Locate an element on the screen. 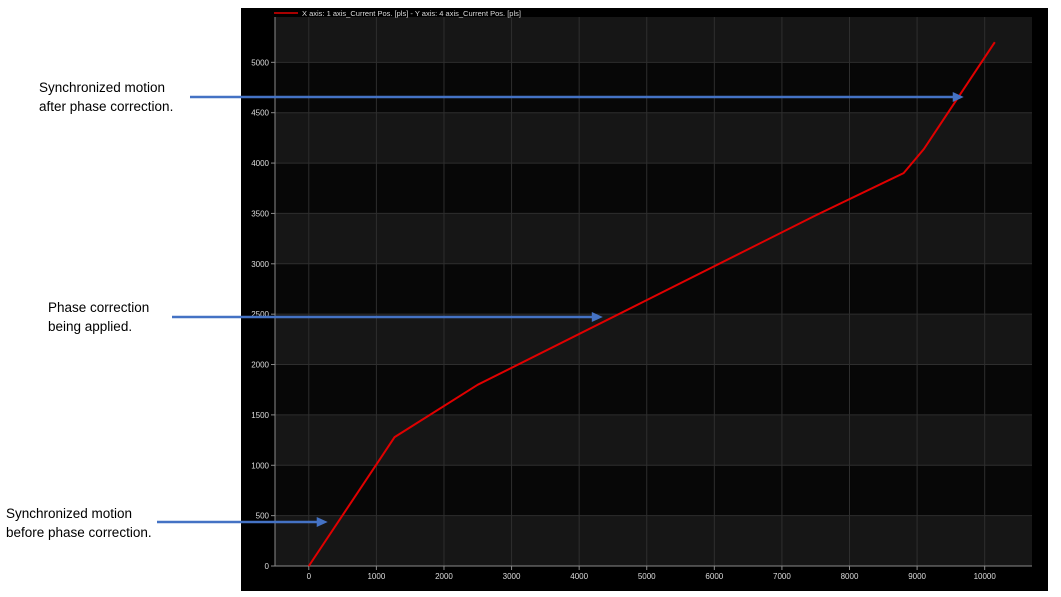 Image resolution: width=1061 pixels, height=597 pixels. annotation-line: Phase correction is located at coordinates (99, 307).